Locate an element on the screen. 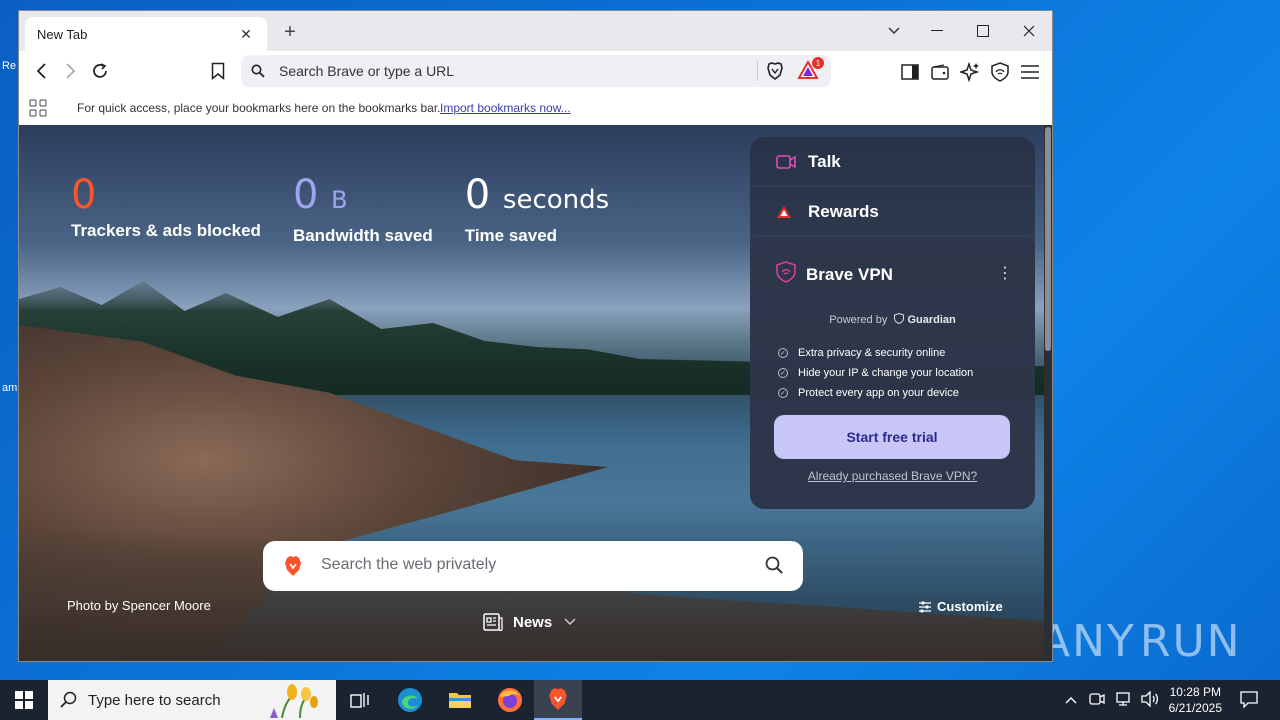 The image size is (1280, 720). reload-button is located at coordinates (100, 71).